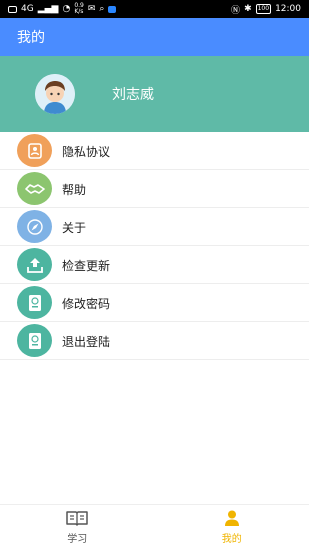 Image resolution: width=320 pixels, height=550 pixels. What do you see at coordinates (231, 518) in the screenshot?
I see `person-icon` at bounding box center [231, 518].